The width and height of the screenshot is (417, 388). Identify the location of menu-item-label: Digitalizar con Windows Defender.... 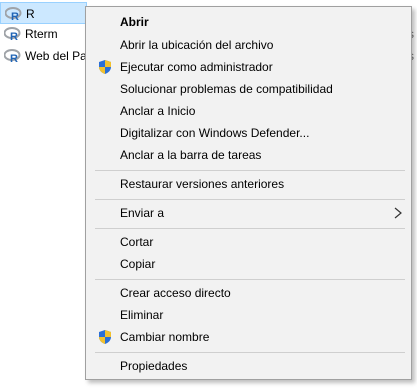
(215, 133).